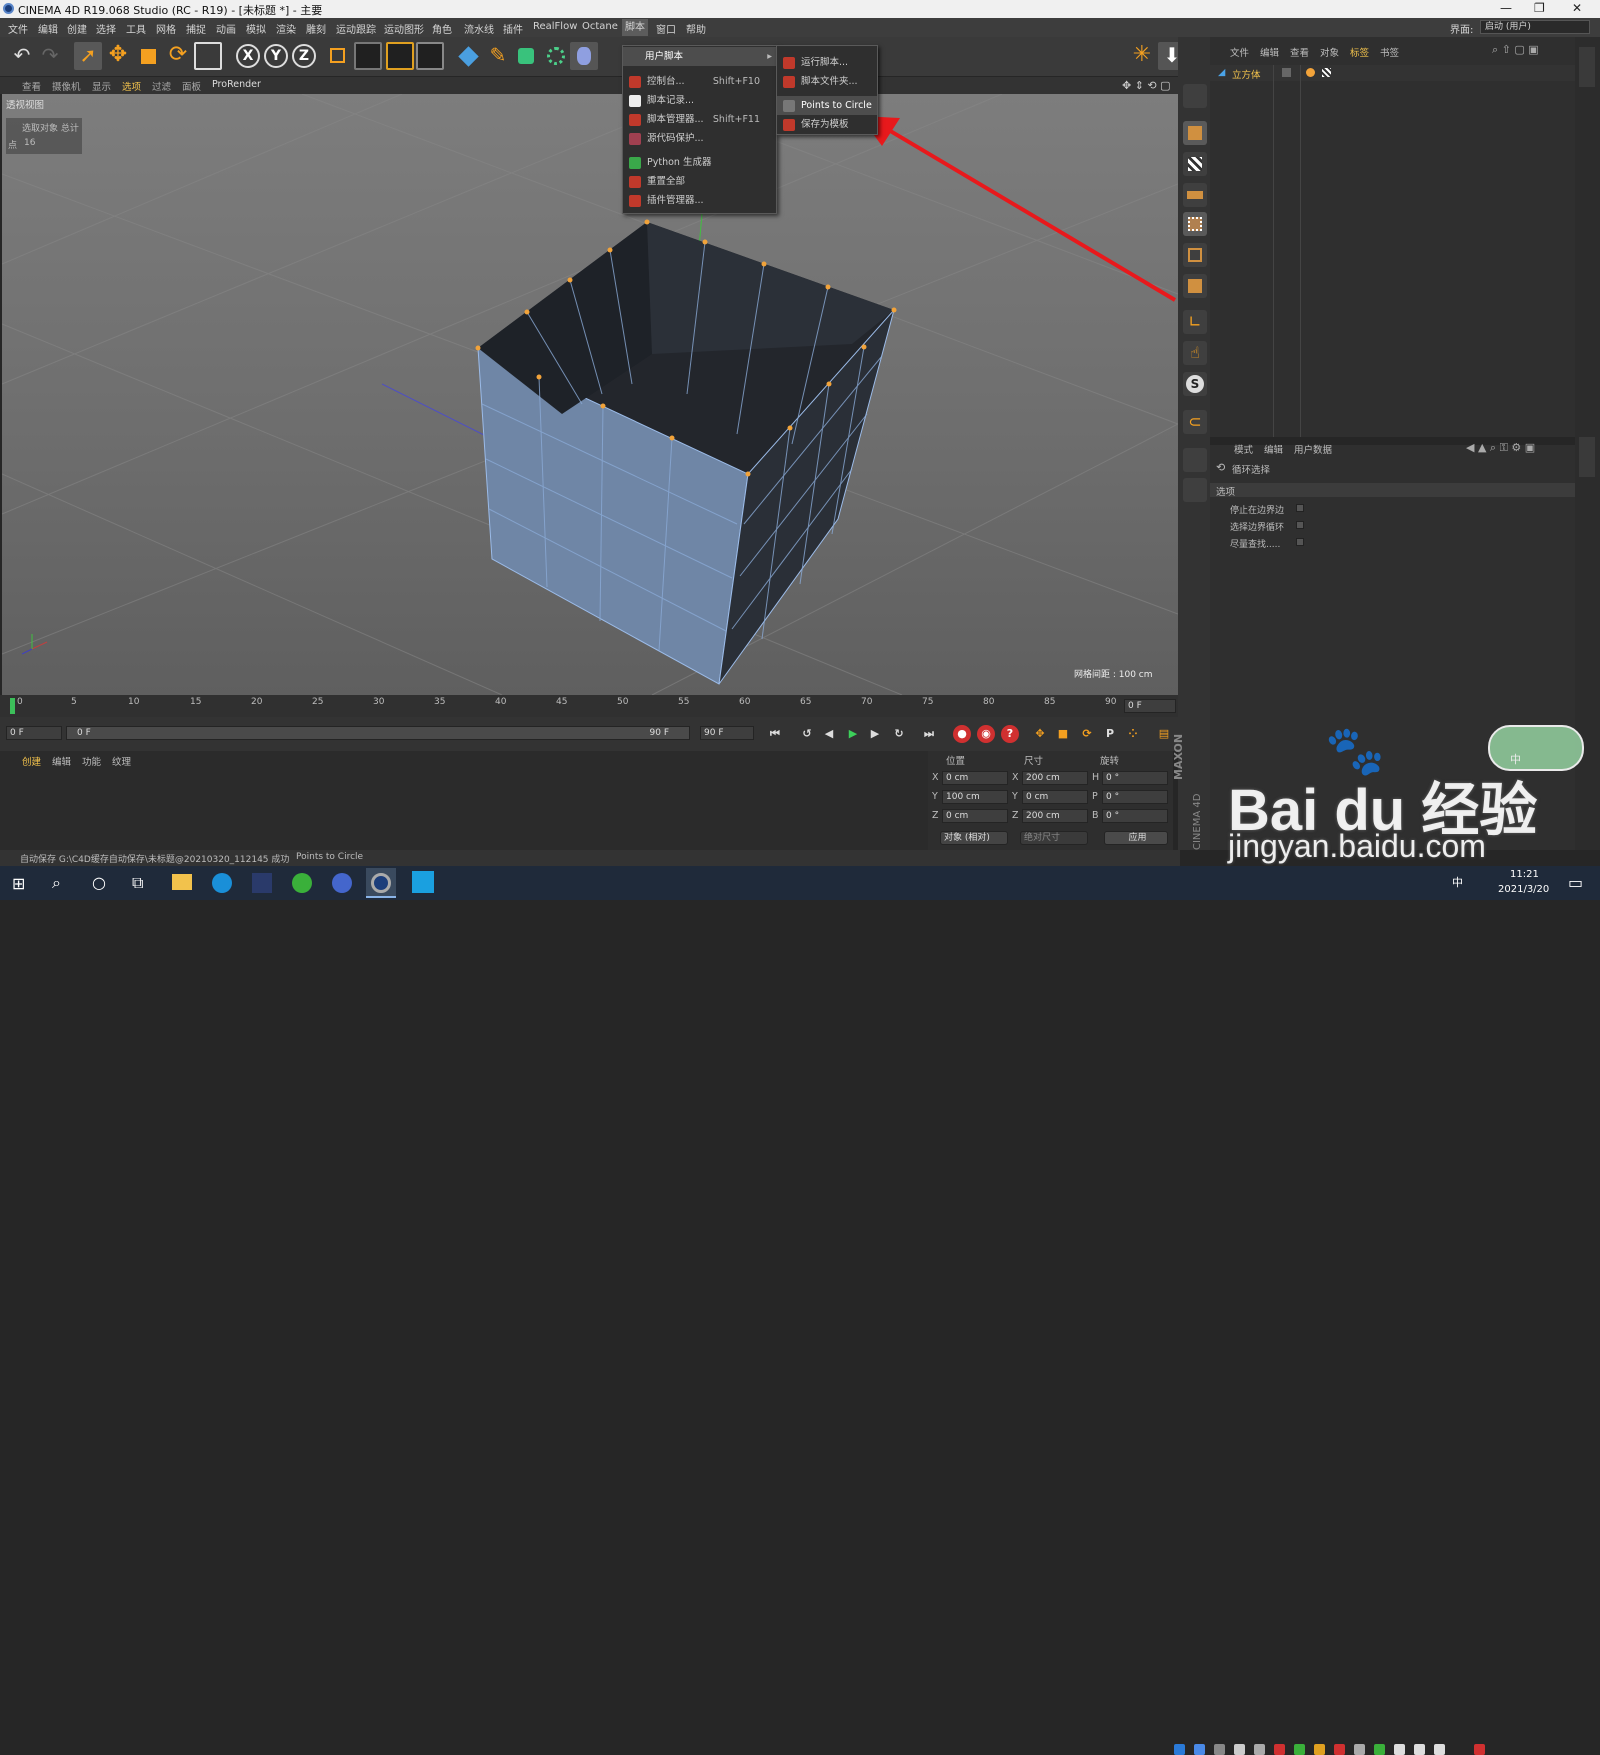  What do you see at coordinates (248, 56) in the screenshot?
I see `x-axis-lock-icon: X` at bounding box center [248, 56].